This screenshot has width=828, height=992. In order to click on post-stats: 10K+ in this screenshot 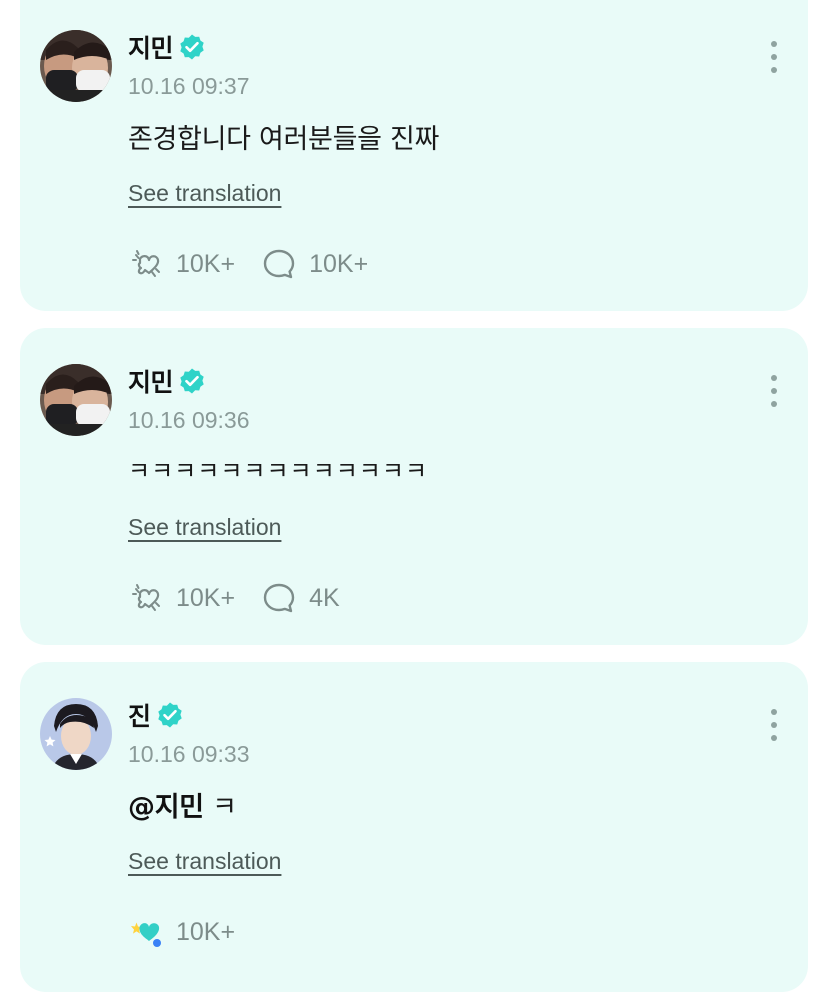, I will do `click(194, 932)`.